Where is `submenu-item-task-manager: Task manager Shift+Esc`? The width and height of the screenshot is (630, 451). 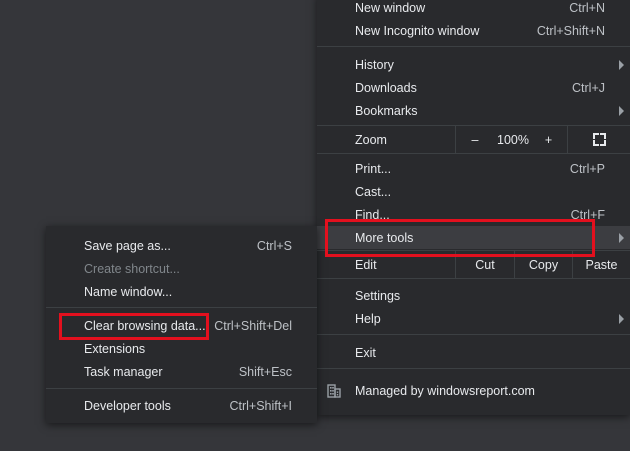 submenu-item-task-manager: Task manager Shift+Esc is located at coordinates (181, 371).